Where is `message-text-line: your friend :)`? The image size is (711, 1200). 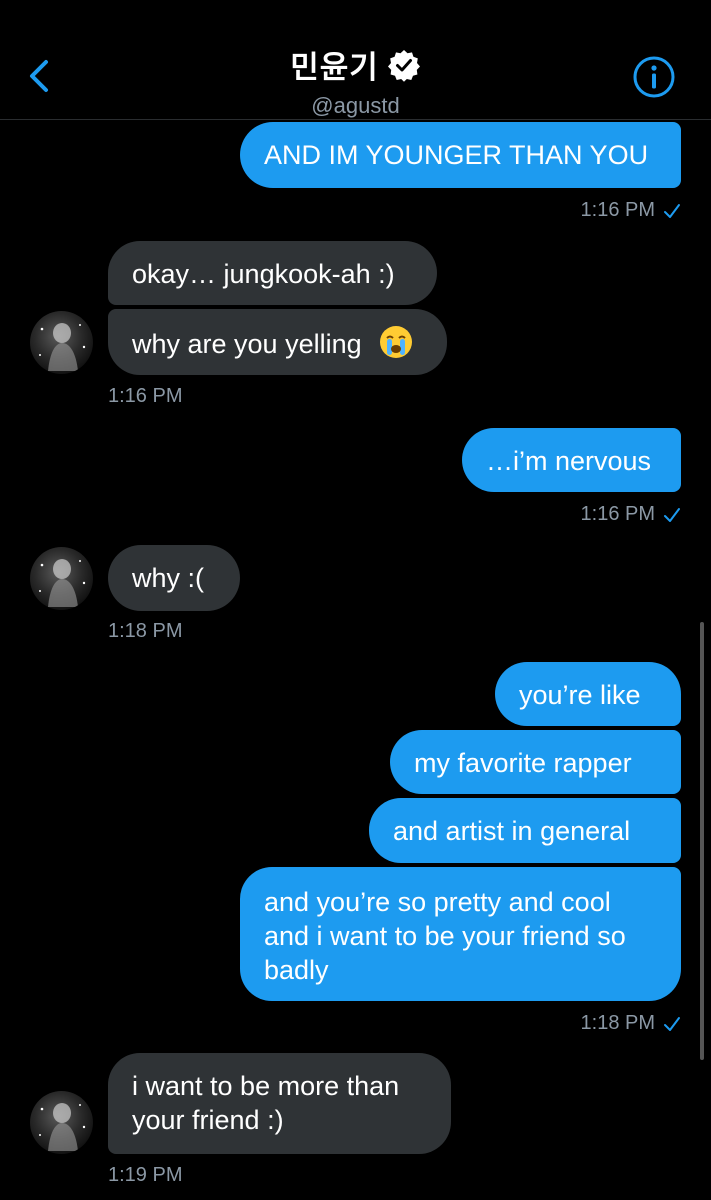
message-text-line: your friend :) is located at coordinates (208, 1120).